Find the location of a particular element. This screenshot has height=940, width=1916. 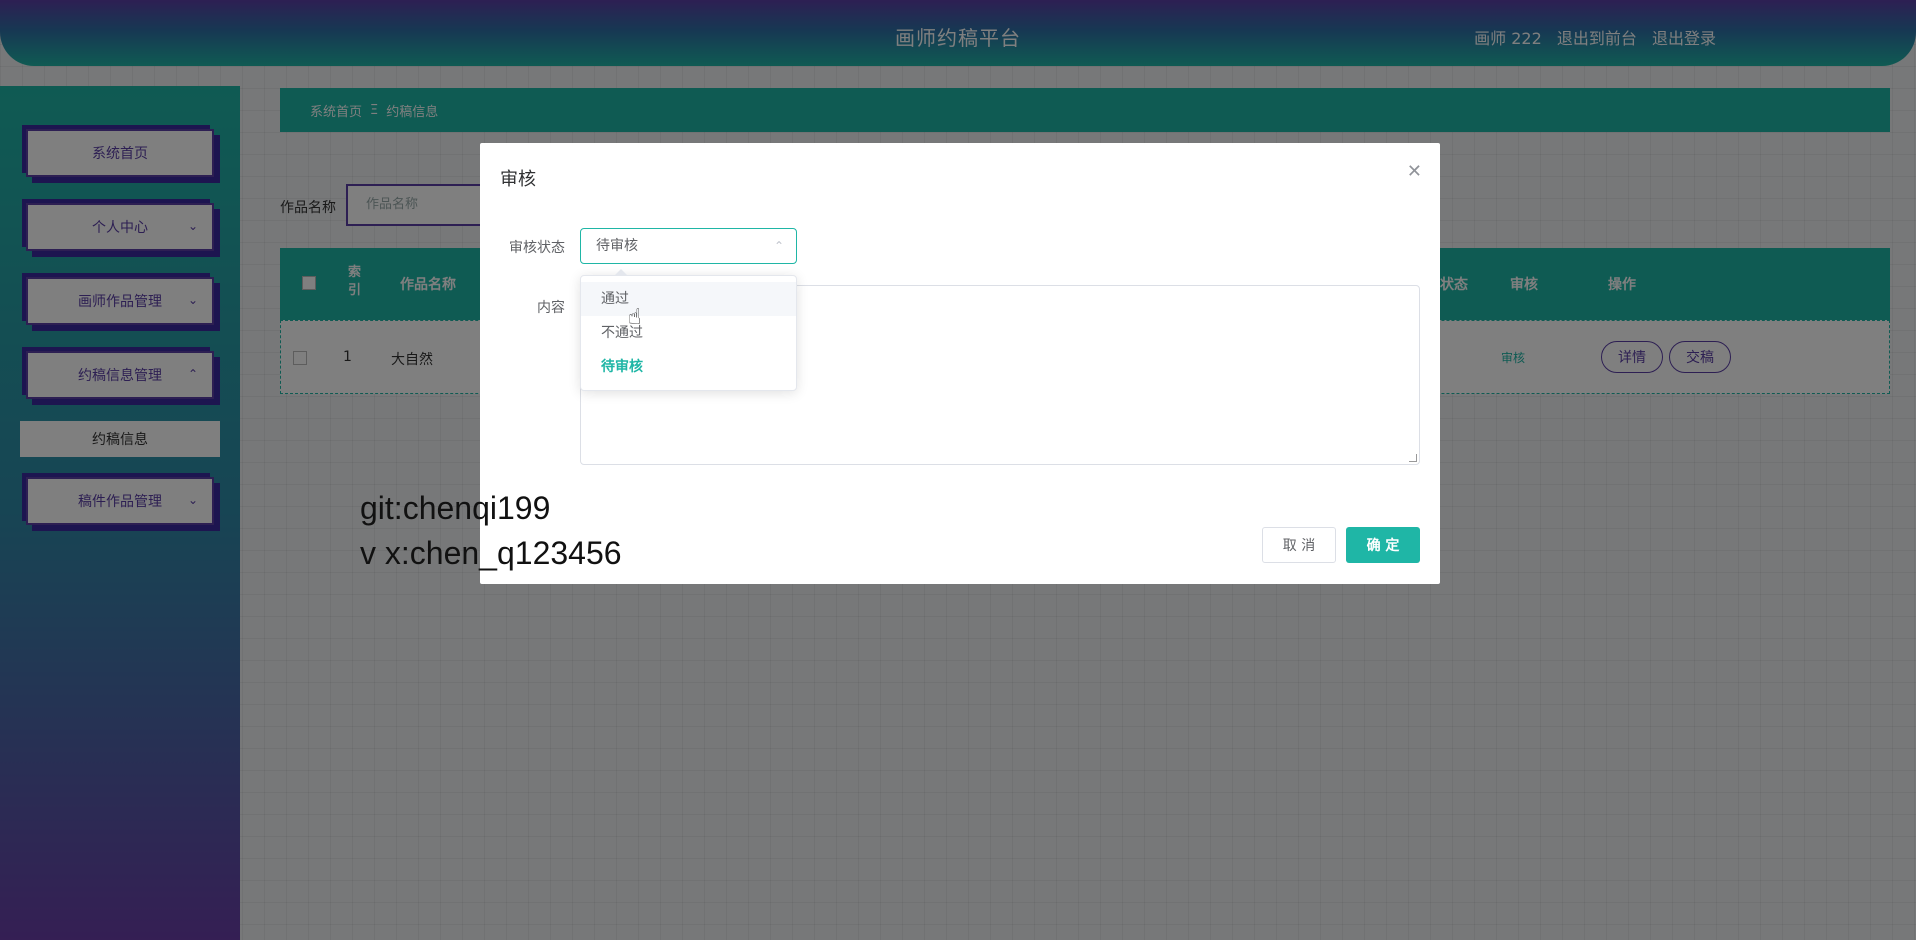

option-reject: 不通过 is located at coordinates (688, 333).